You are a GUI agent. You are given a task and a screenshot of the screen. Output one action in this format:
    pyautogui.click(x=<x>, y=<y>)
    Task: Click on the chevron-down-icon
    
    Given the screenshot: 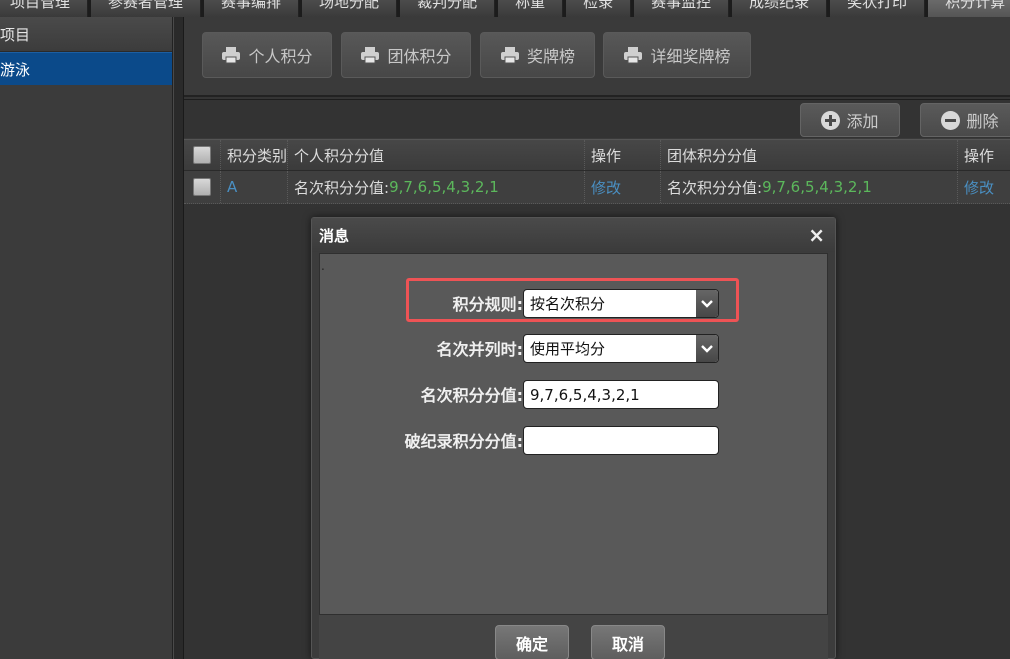 What is the action you would take?
    pyautogui.click(x=707, y=348)
    